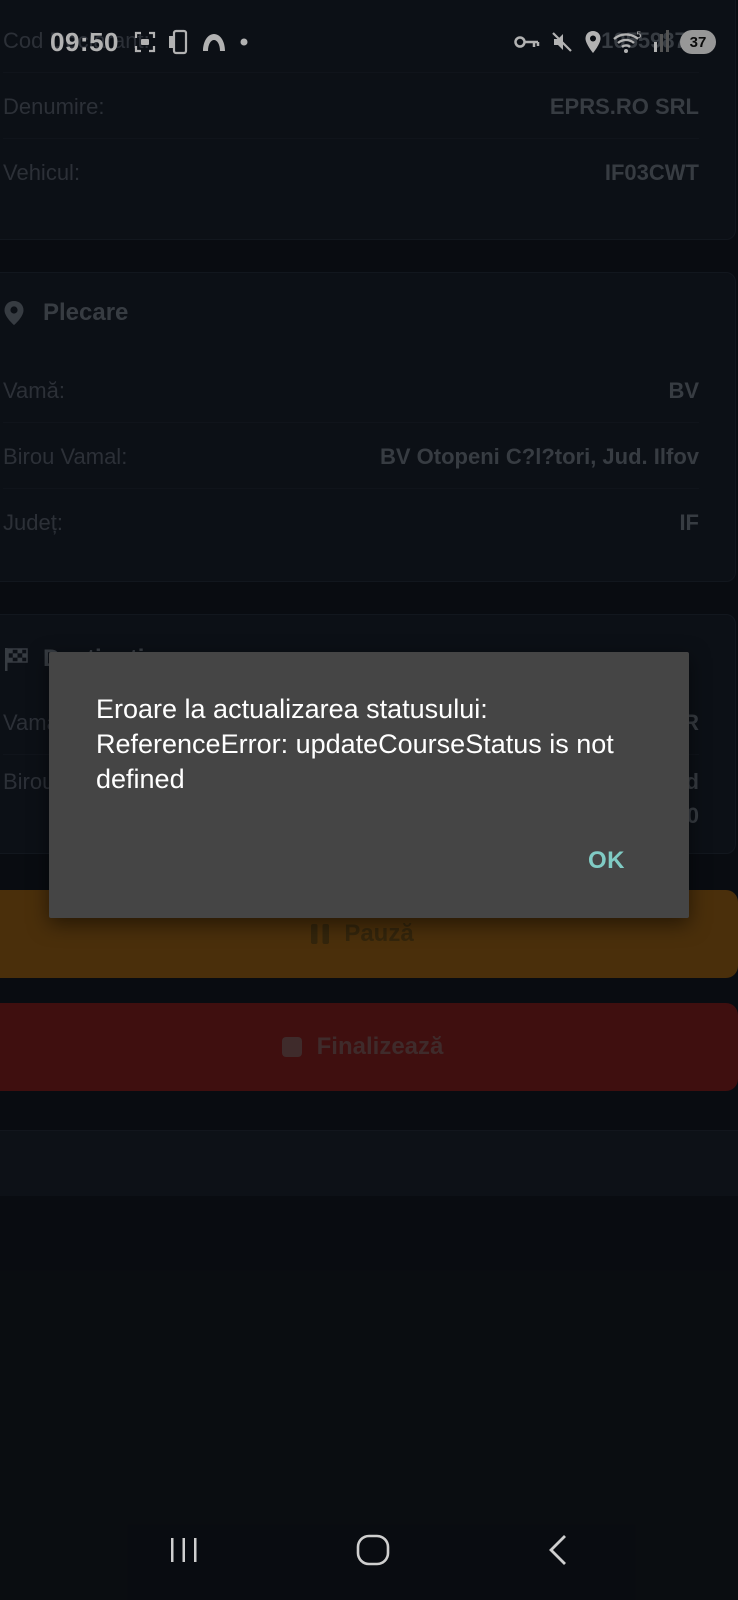 The image size is (738, 1600). I want to click on navigation-bar, so click(369, 1552).